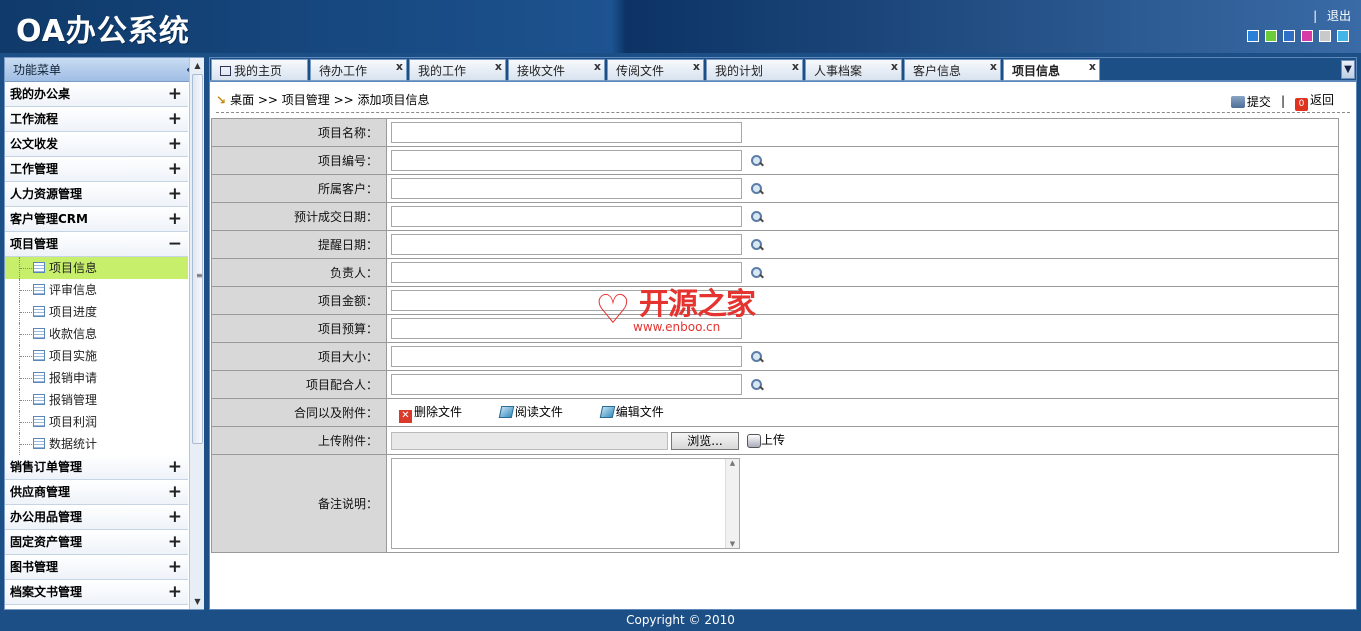 This screenshot has height=631, width=1361. I want to click on menu-group: 工作管理 +, so click(96, 169).